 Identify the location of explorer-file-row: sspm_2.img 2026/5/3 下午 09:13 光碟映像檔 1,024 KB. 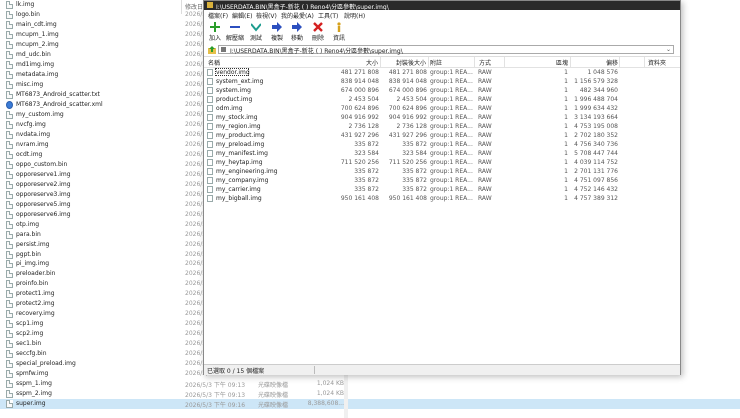
(370, 394).